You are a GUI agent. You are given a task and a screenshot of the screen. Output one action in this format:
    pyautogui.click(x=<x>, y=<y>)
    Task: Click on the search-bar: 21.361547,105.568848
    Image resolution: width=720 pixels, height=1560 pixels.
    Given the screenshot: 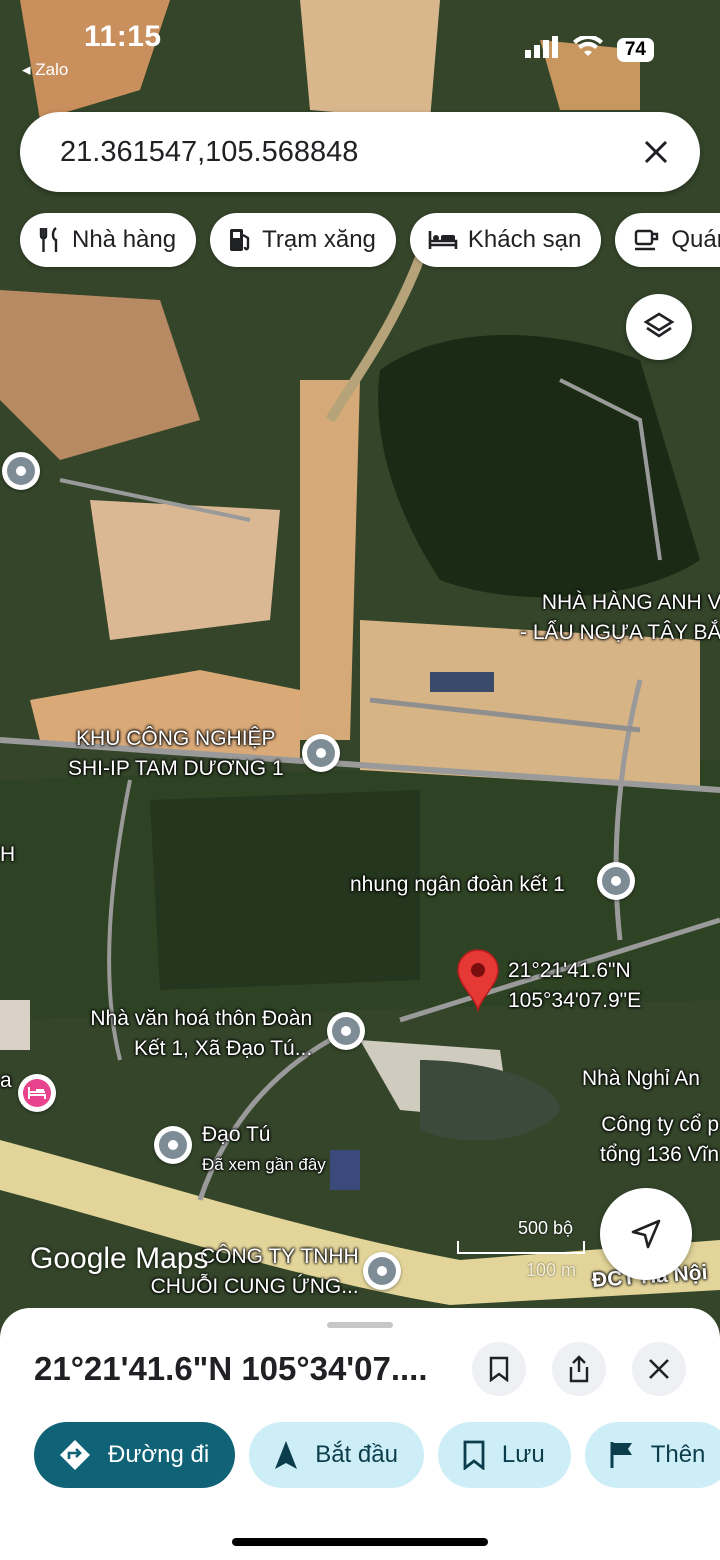 What is the action you would take?
    pyautogui.click(x=360, y=152)
    